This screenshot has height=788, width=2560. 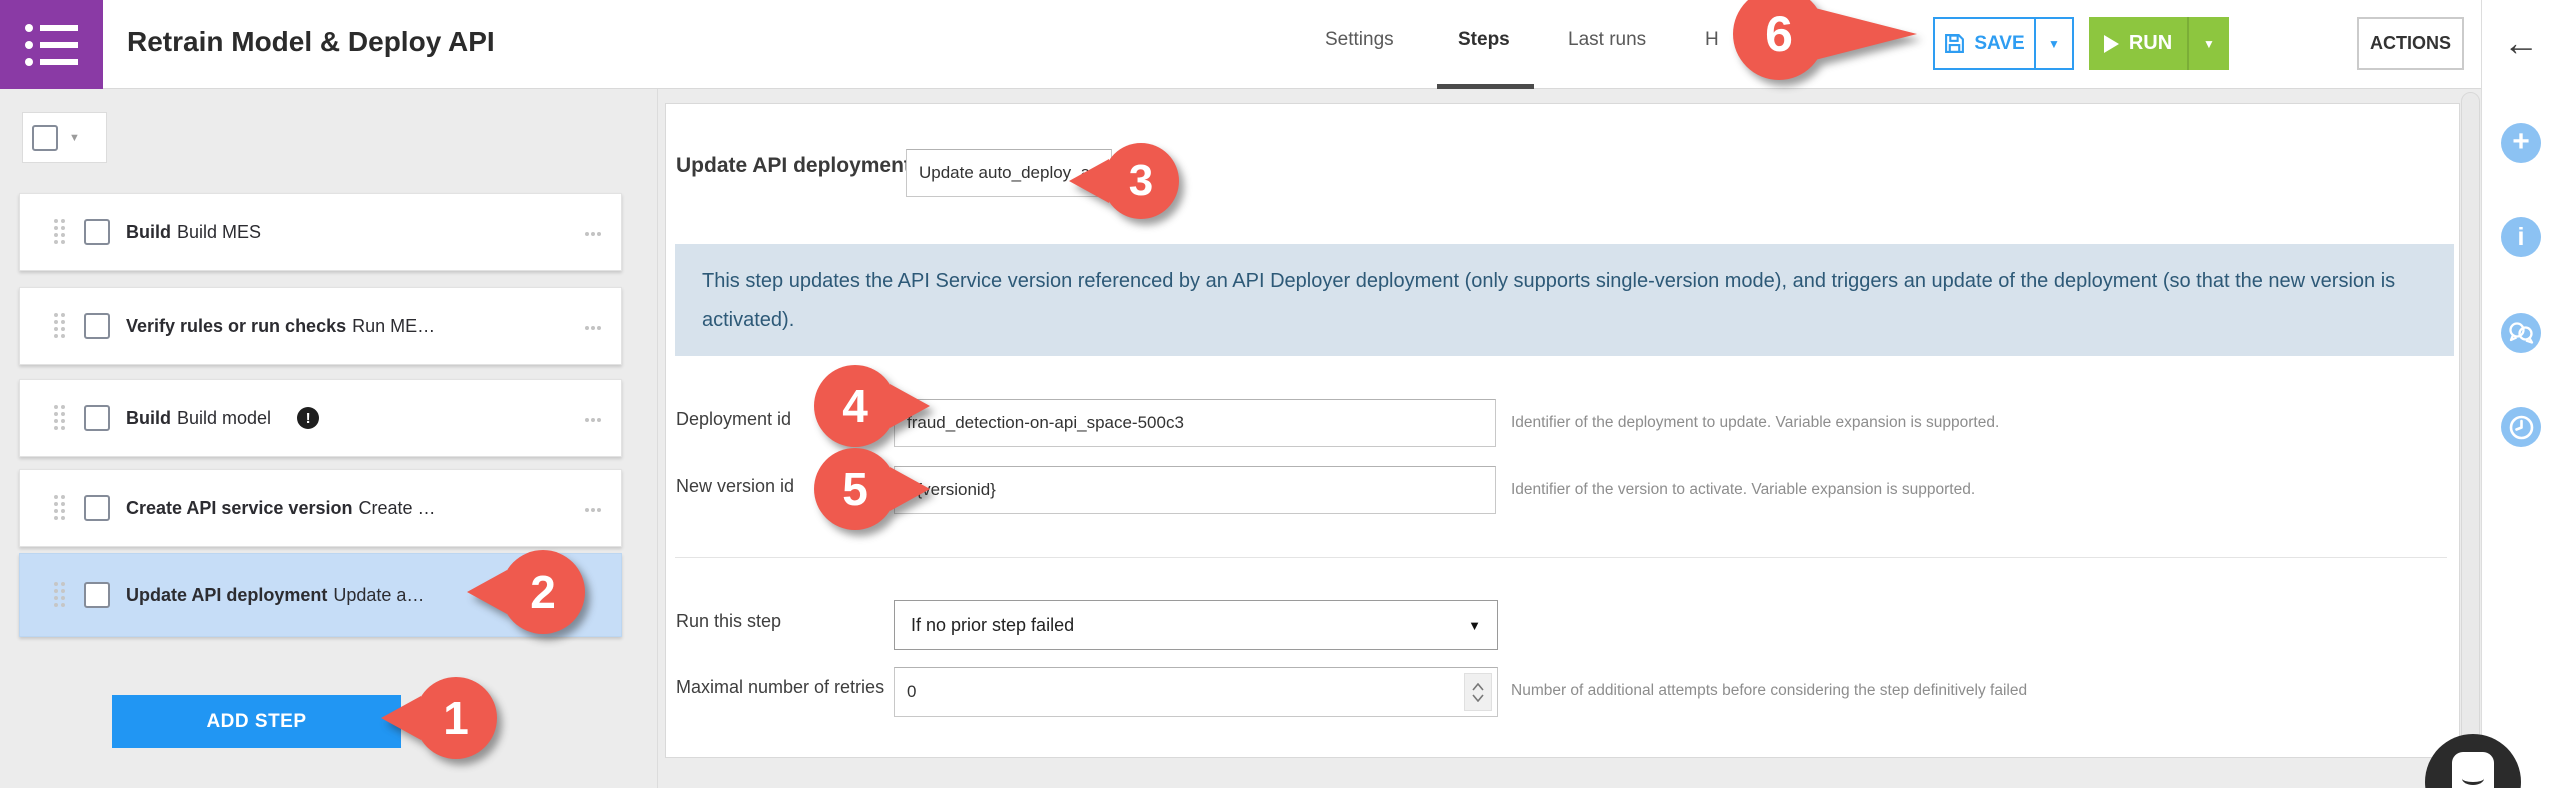 What do you see at coordinates (1359, 40) in the screenshot?
I see `tab-settings: Settings` at bounding box center [1359, 40].